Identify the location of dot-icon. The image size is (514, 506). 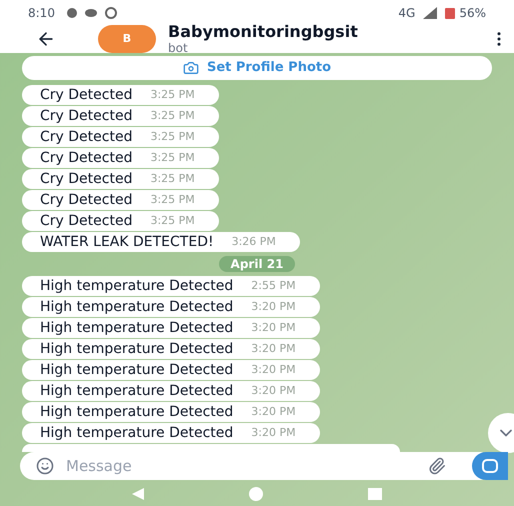
(71, 13).